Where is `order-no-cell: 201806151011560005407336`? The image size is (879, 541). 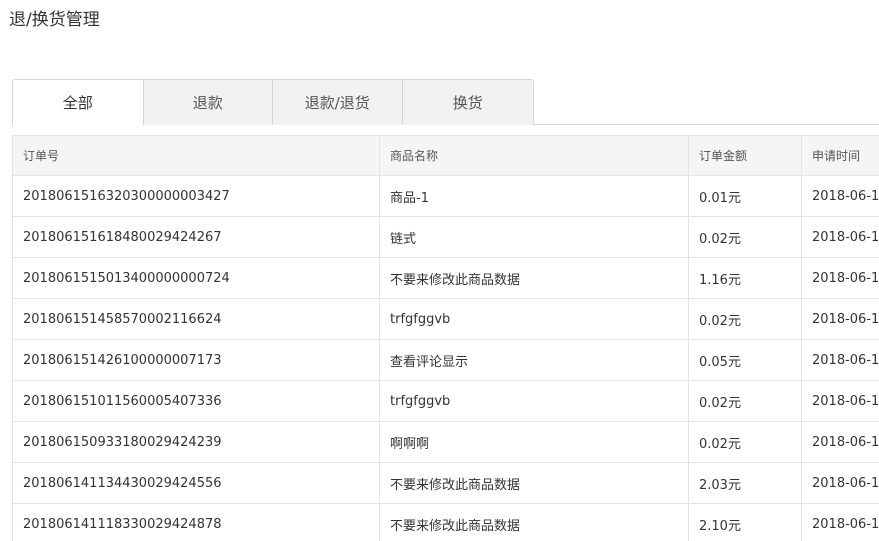
order-no-cell: 201806151011560005407336 is located at coordinates (196, 401).